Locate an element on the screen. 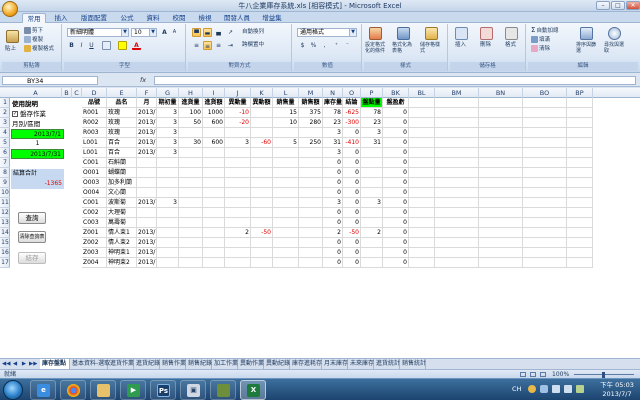 The height and width of the screenshot is (400, 640). sheet-tab: 庫存盤點 is located at coordinates (55, 364).